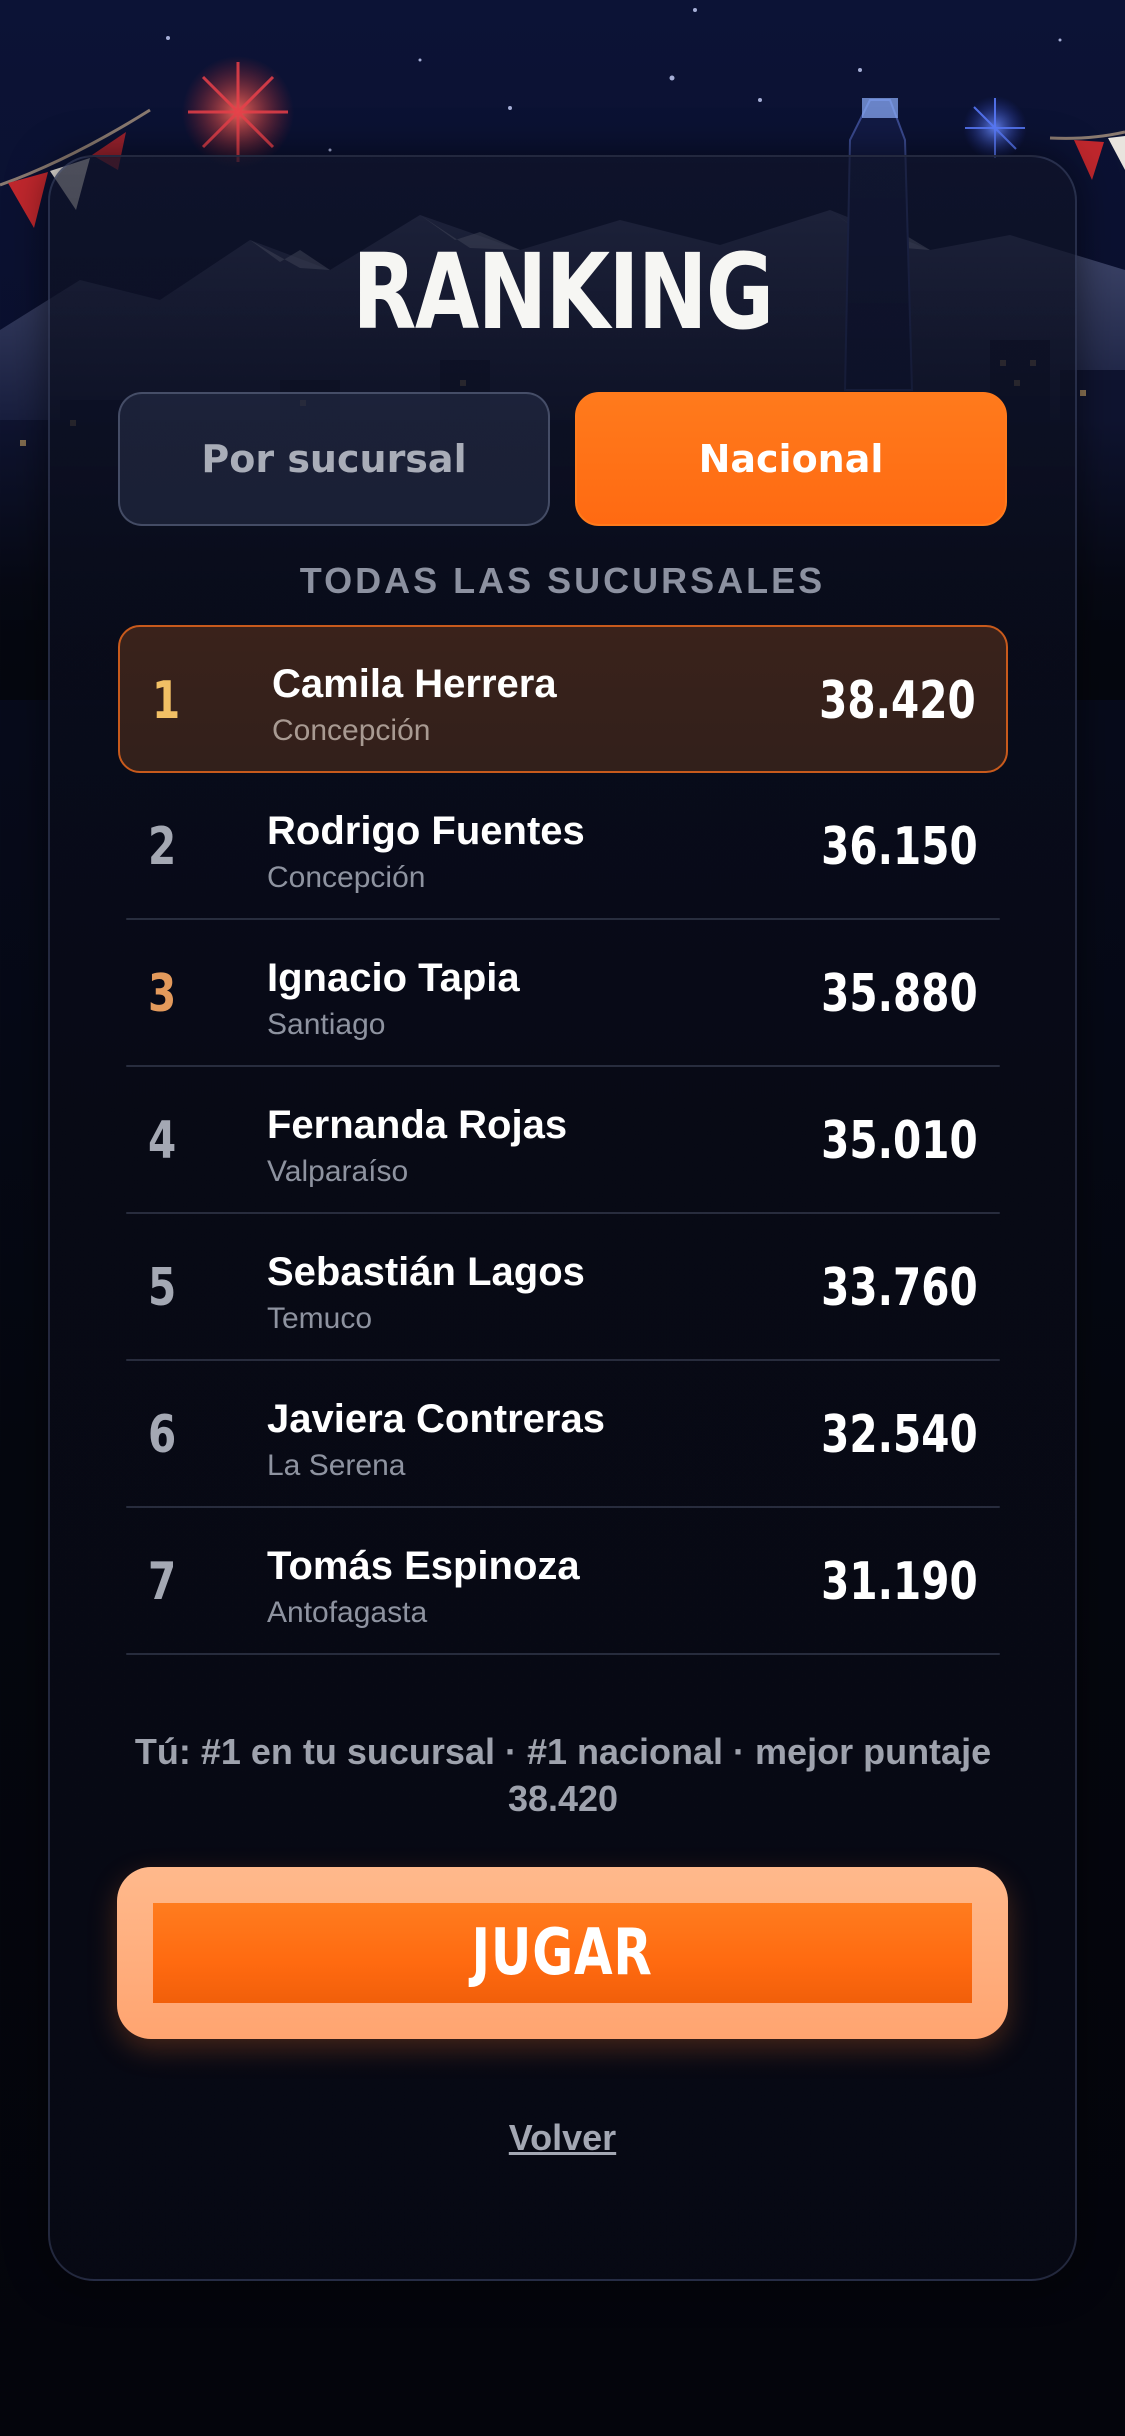  I want to click on player-branch: Santiago, so click(326, 1024).